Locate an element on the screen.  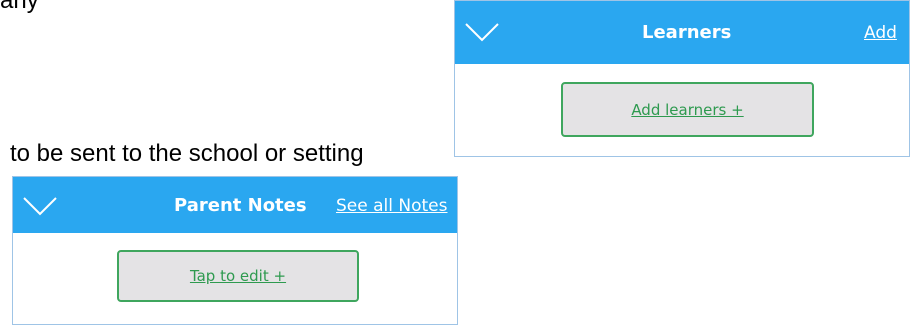
learners-panel-title: Learners is located at coordinates (687, 32).